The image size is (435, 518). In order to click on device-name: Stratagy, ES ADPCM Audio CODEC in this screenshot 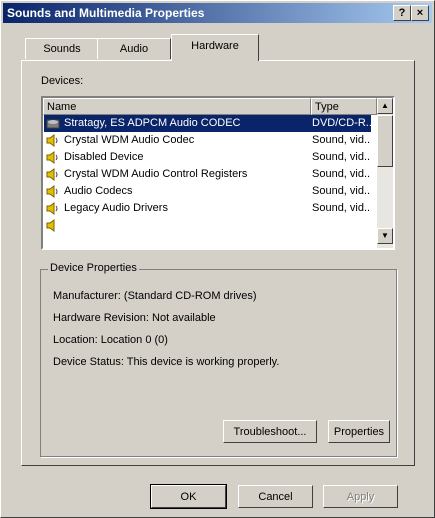, I will do `click(152, 123)`.